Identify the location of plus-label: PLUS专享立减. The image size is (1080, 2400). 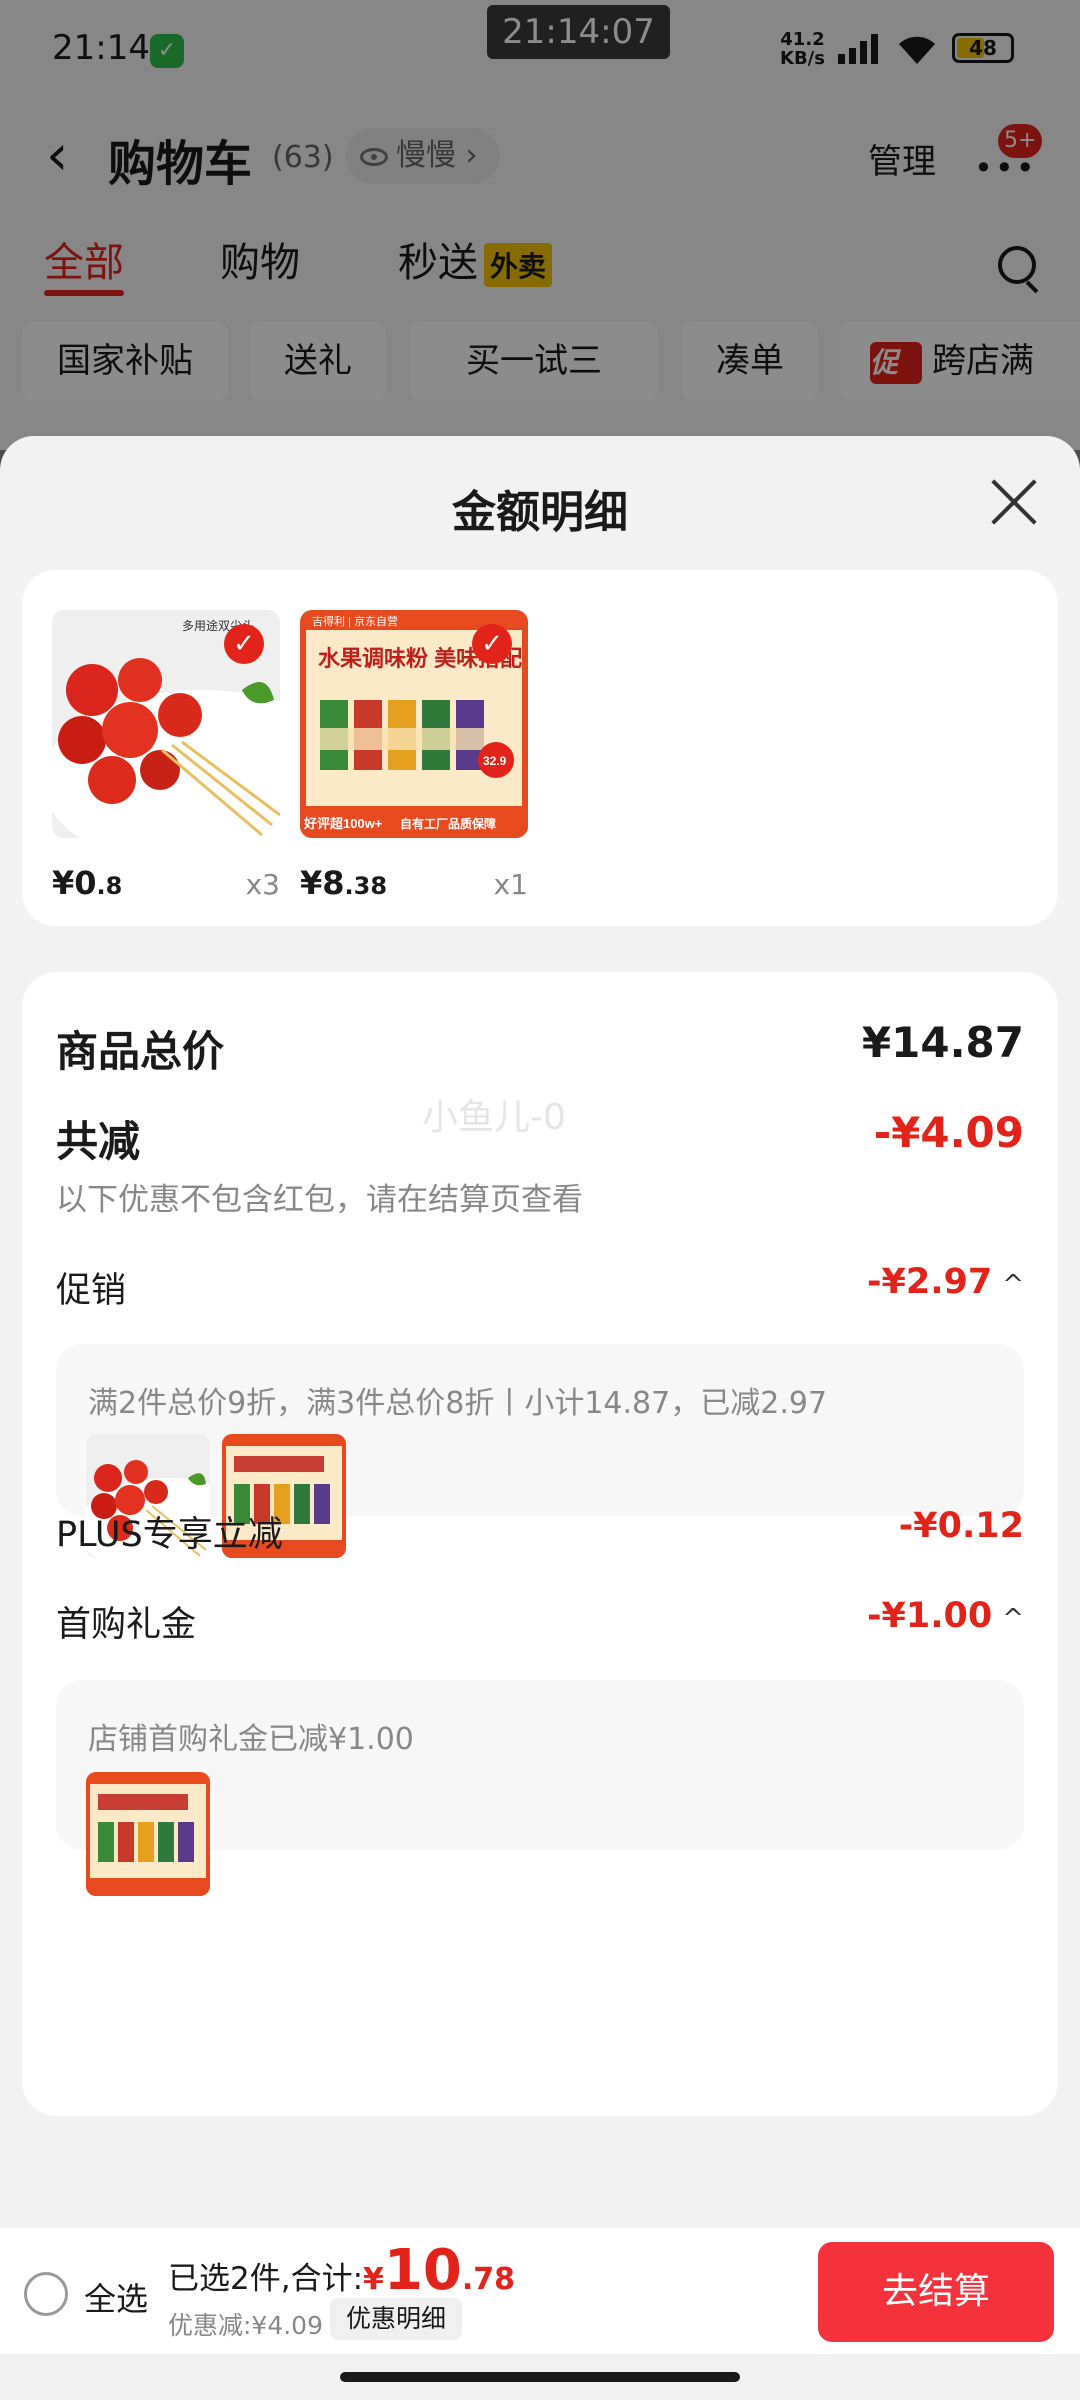
(169, 1535).